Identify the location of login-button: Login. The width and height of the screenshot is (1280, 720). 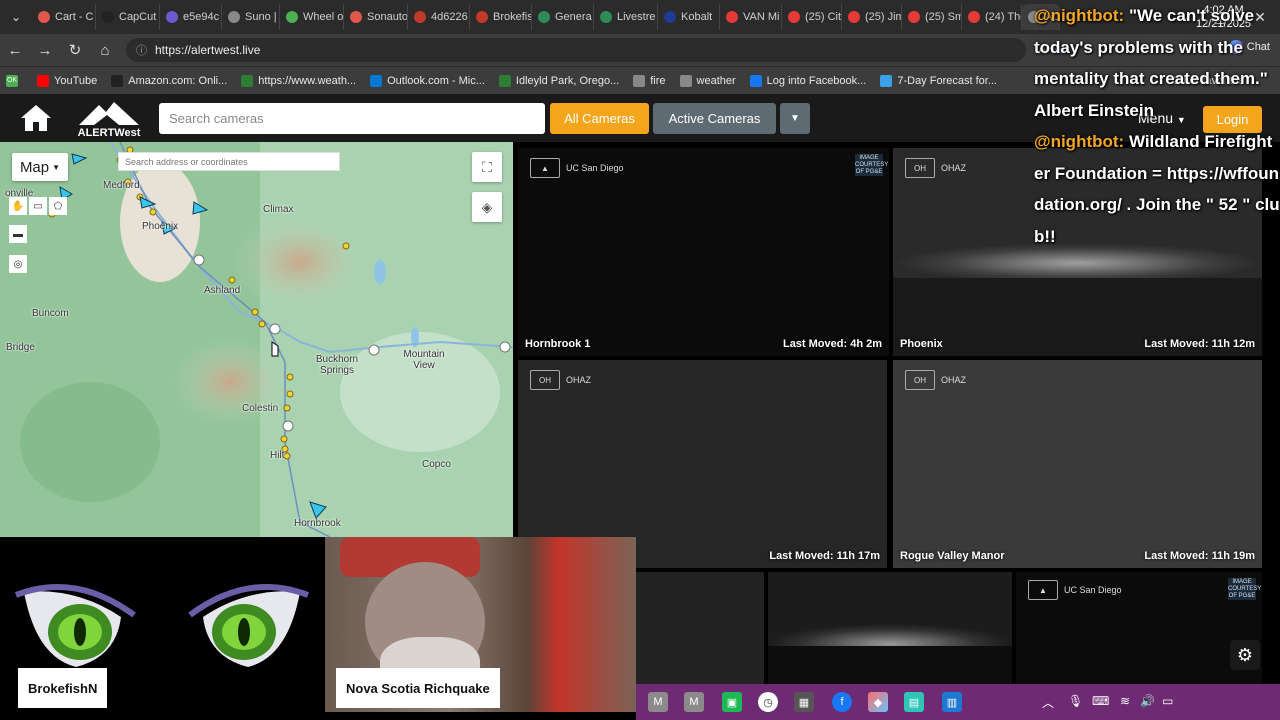
(1232, 119).